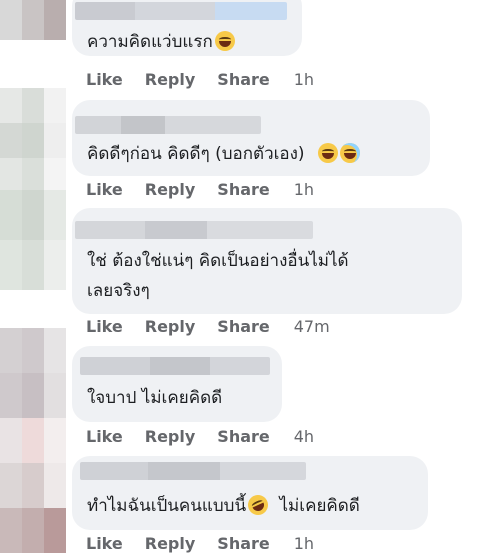  Describe the element at coordinates (161, 42) in the screenshot. I see `comment-text: ความคิดแว่บแรก` at that location.